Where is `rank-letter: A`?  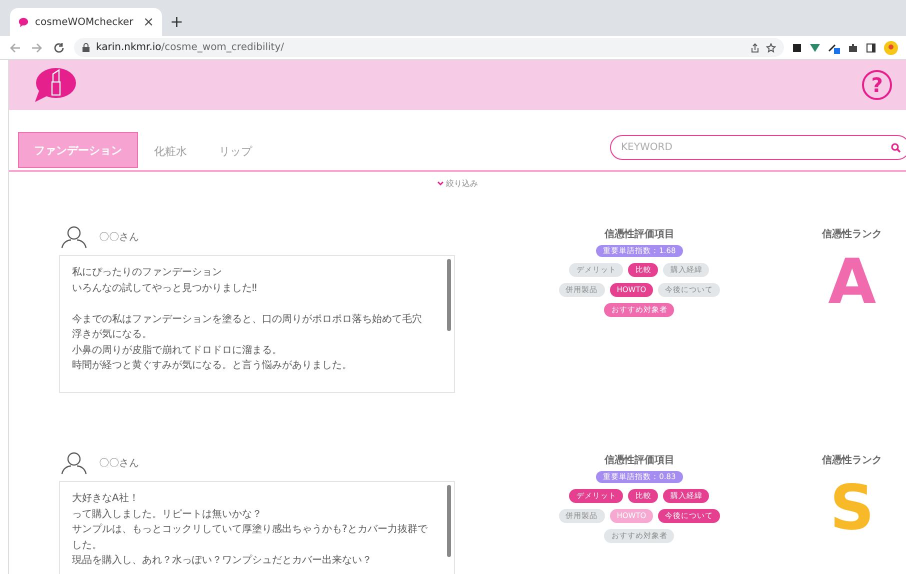
rank-letter: A is located at coordinates (852, 282).